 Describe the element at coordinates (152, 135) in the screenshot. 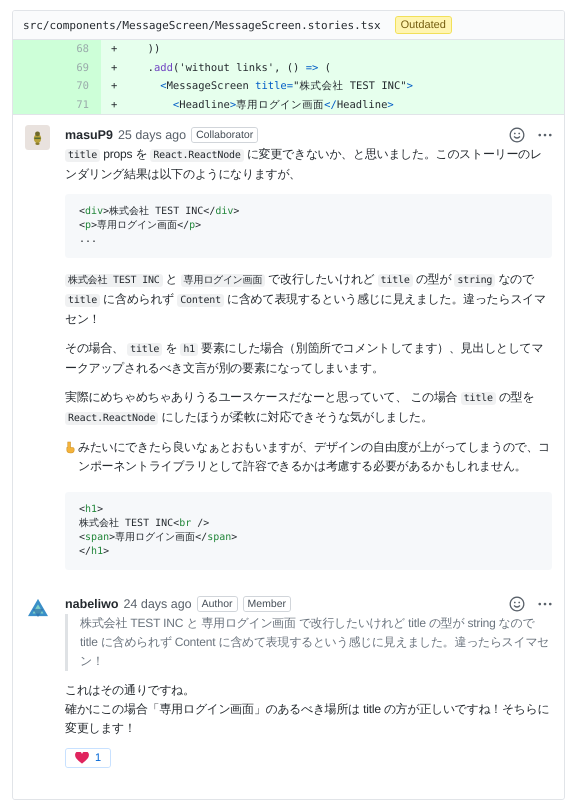

I see `timestamp: 25 days ago` at that location.